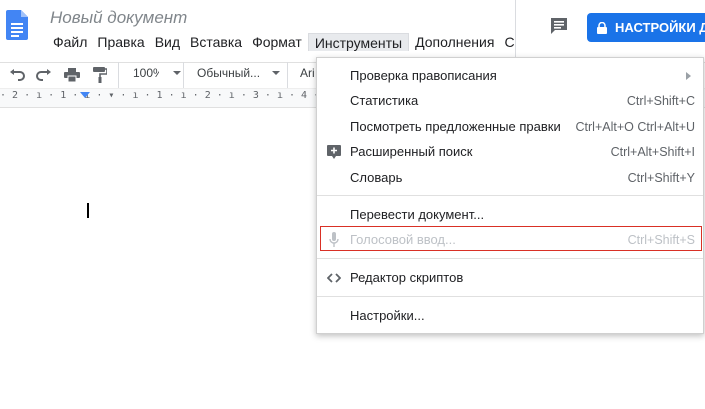 This screenshot has width=705, height=409. Describe the element at coordinates (510, 277) in the screenshot. I see `menu-item-script-editor: Редактор скриптов` at that location.